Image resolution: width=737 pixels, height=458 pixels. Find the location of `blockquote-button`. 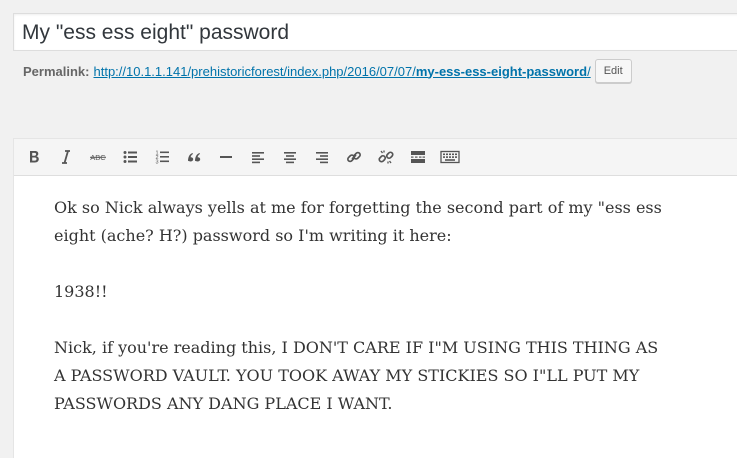

blockquote-button is located at coordinates (194, 157).